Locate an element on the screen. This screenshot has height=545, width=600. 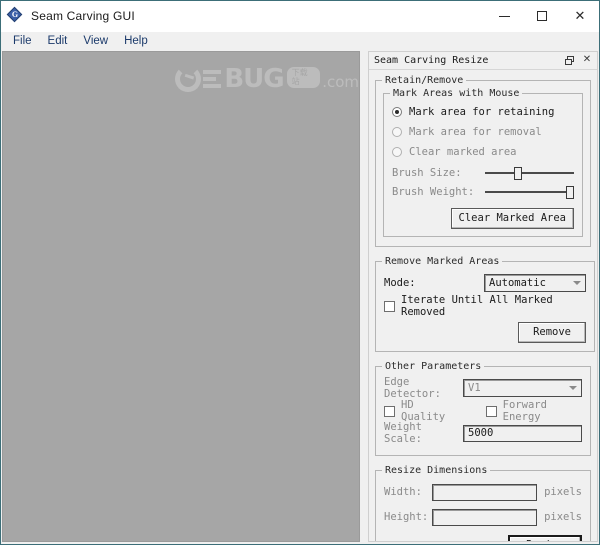
height-row: Height: pixels is located at coordinates (483, 517).